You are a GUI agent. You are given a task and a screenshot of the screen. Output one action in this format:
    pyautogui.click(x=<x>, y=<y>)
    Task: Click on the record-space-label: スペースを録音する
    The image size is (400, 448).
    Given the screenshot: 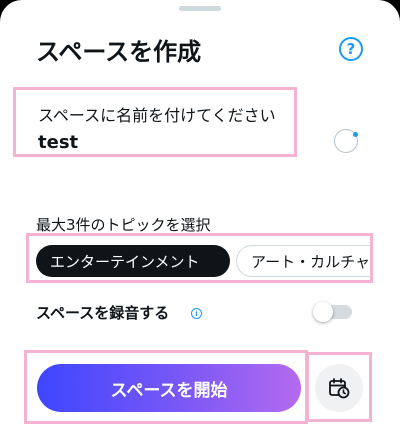 What is the action you would take?
    pyautogui.click(x=103, y=313)
    